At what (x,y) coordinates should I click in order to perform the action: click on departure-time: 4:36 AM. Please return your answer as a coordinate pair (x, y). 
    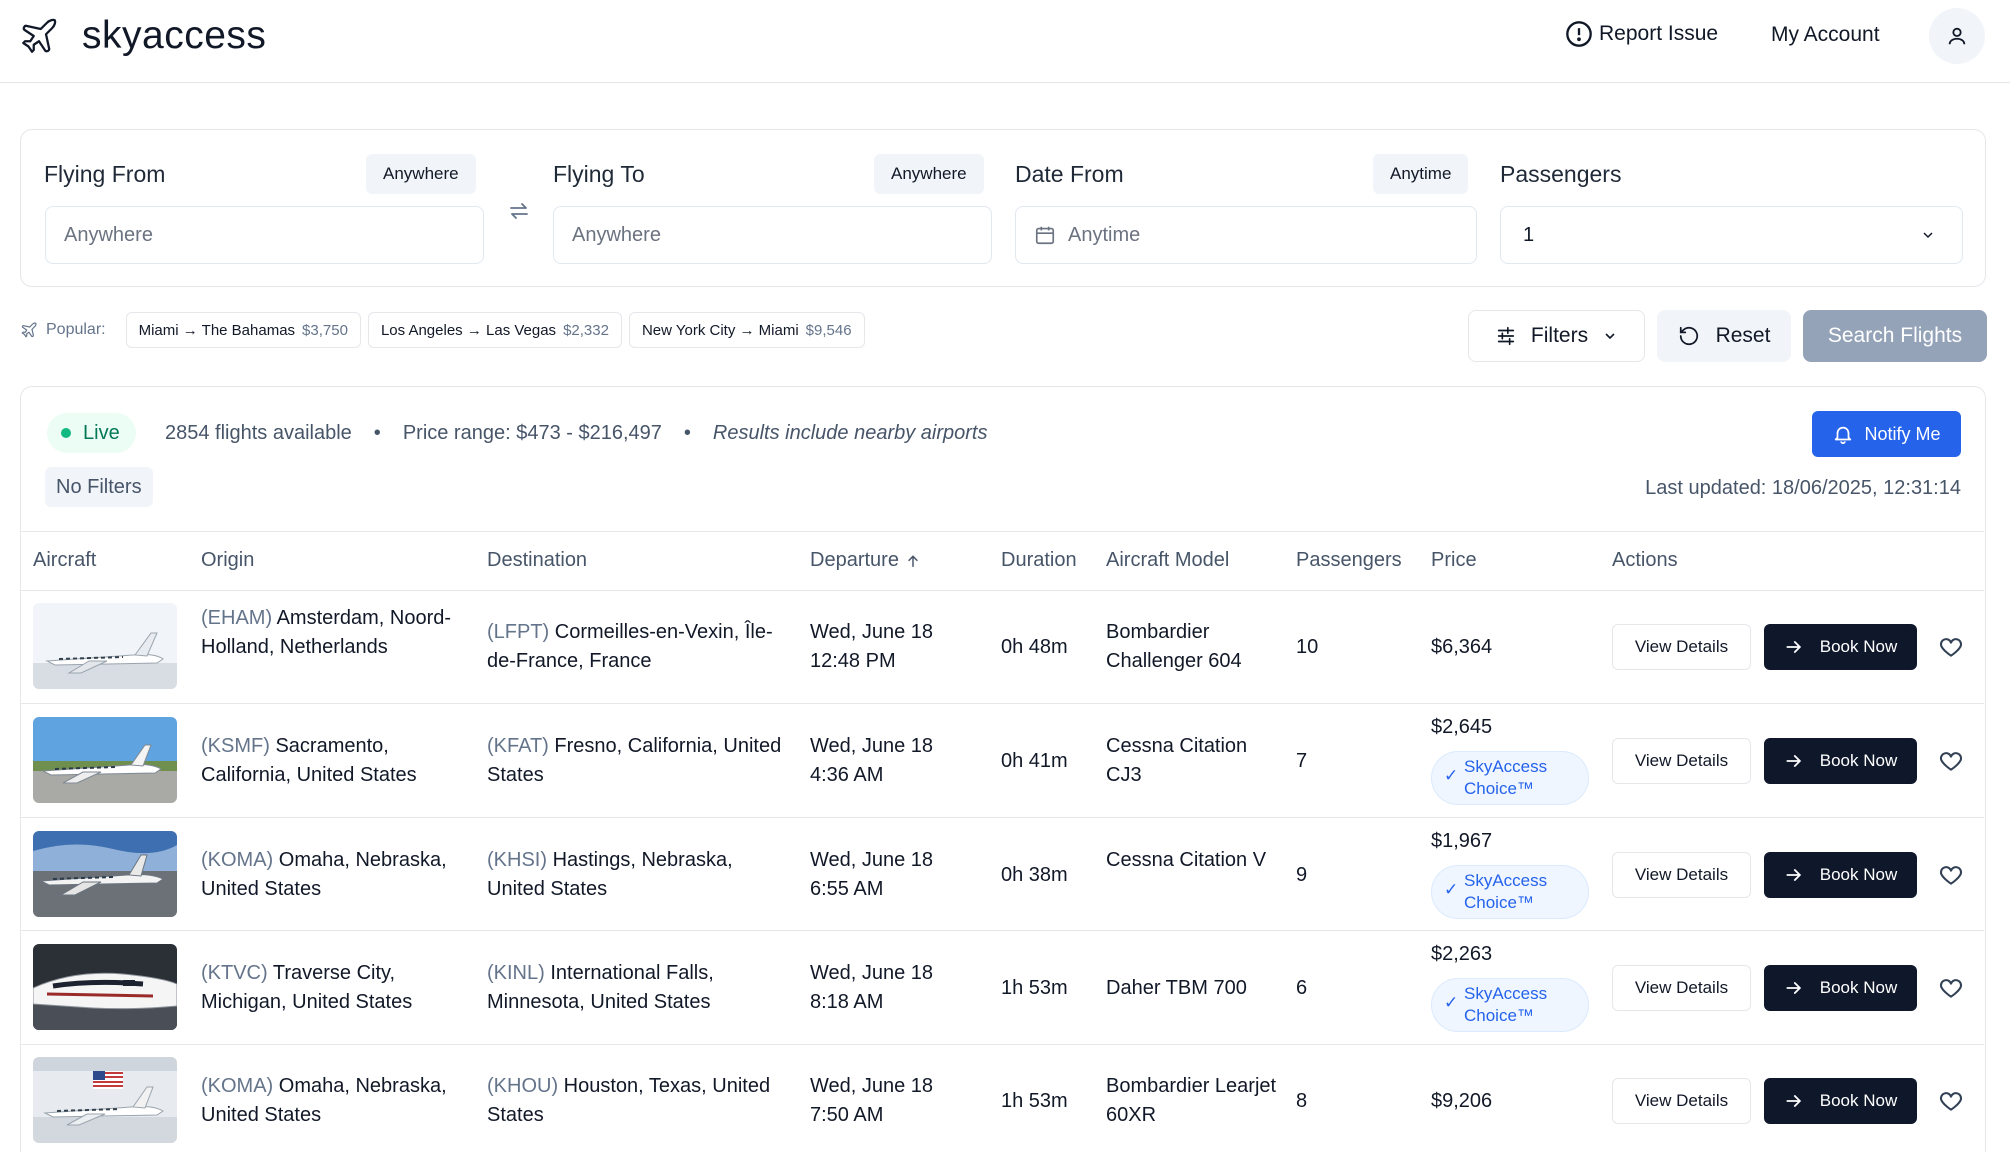
    Looking at the image, I should click on (847, 775).